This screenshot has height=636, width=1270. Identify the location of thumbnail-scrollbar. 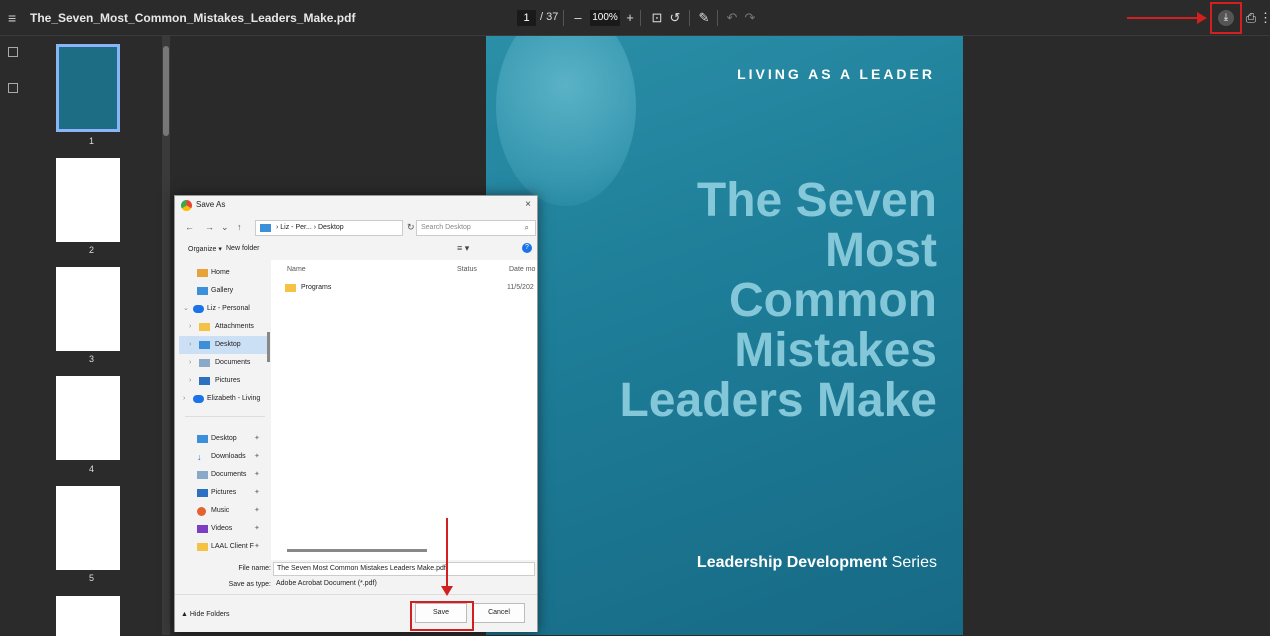
(166, 335).